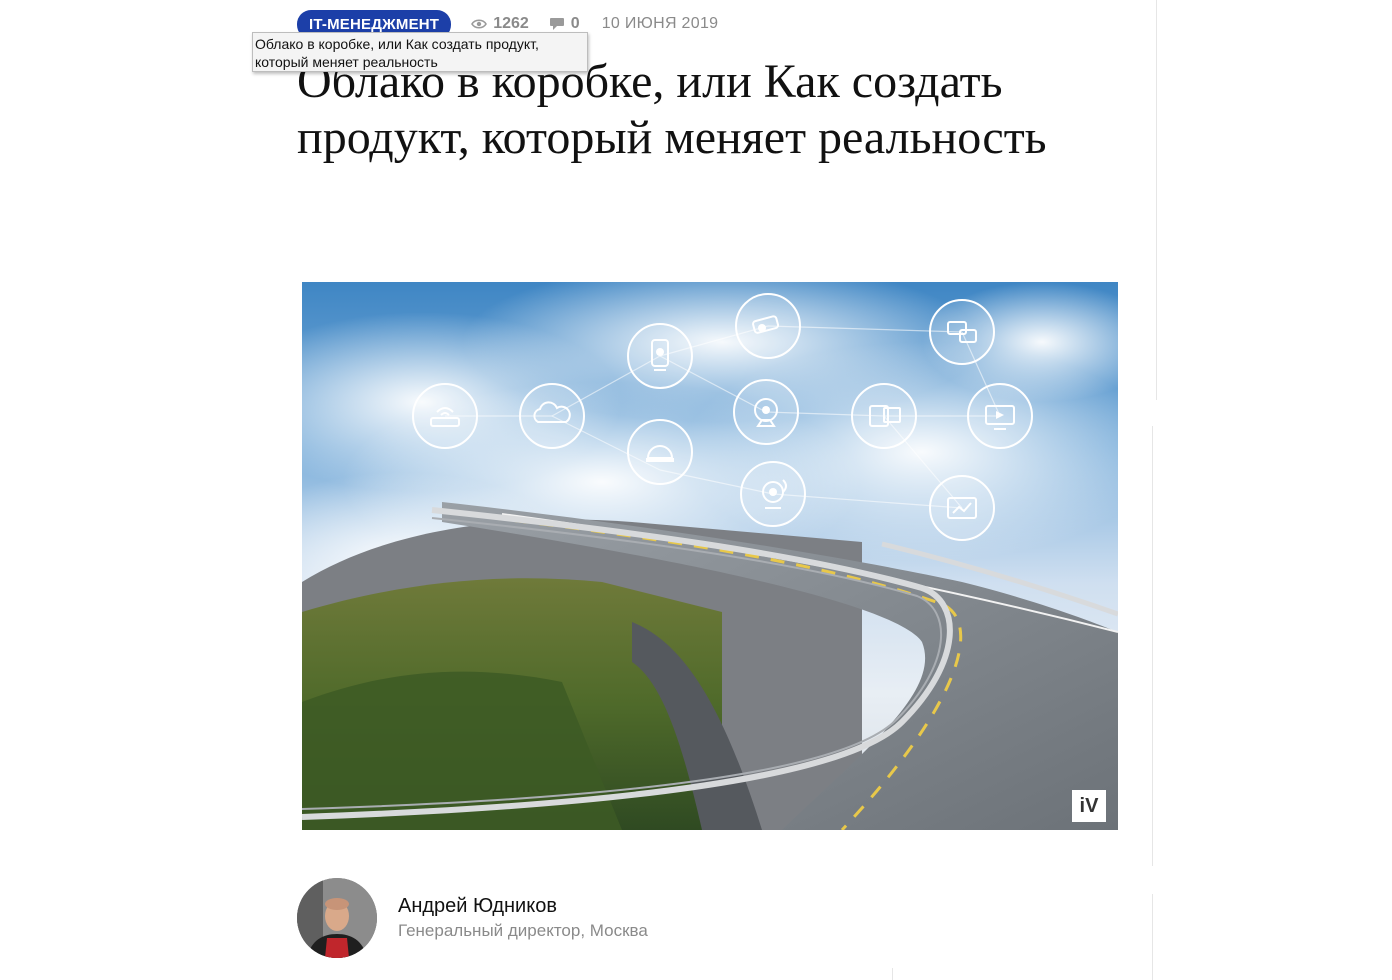 The image size is (1392, 980). I want to click on publish-date: 10 ИЮНЯ 2019, so click(660, 23).